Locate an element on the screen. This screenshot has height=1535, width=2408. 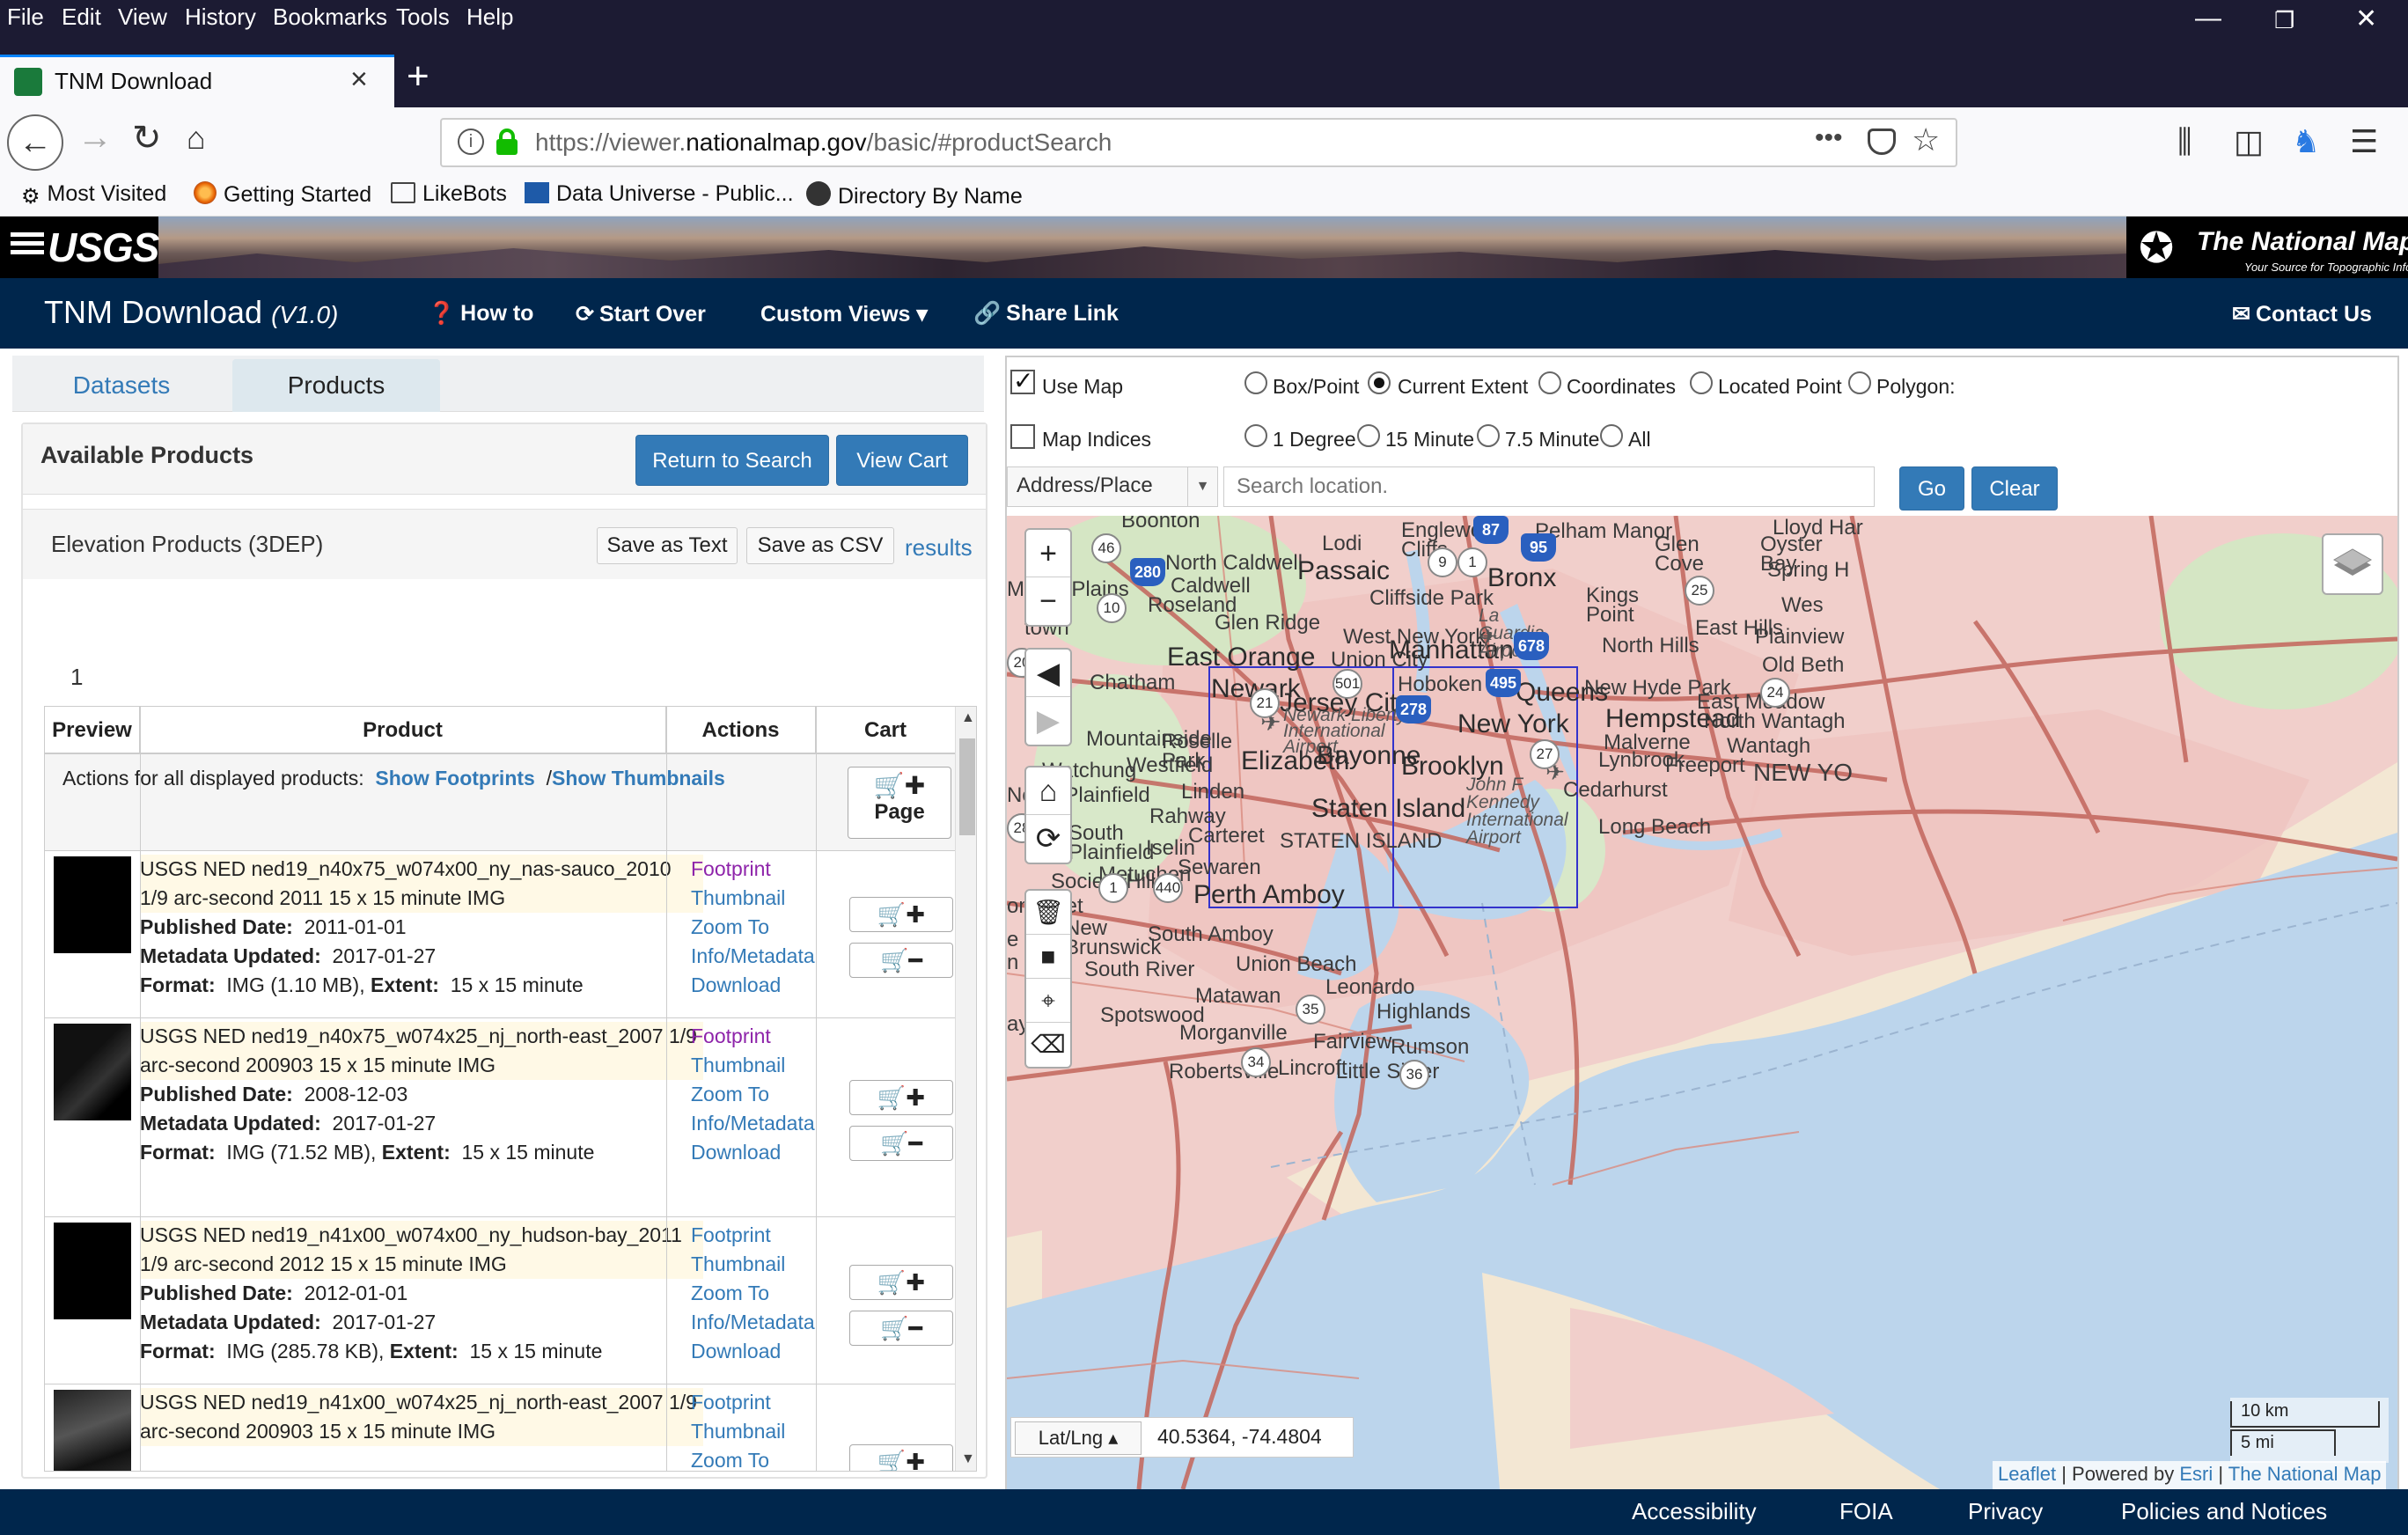
usgs-logo: USGS is located at coordinates (79, 247).